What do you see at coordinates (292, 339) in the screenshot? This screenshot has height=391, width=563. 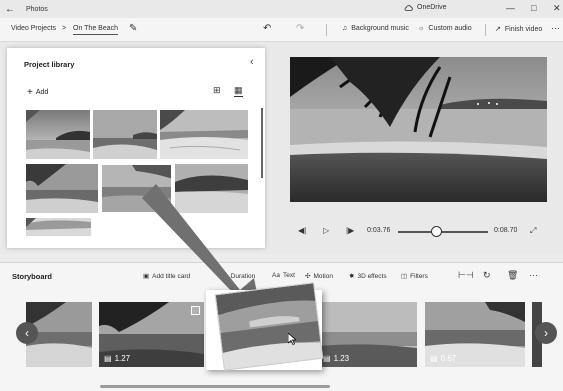 I see `mouse-cursor-icon` at bounding box center [292, 339].